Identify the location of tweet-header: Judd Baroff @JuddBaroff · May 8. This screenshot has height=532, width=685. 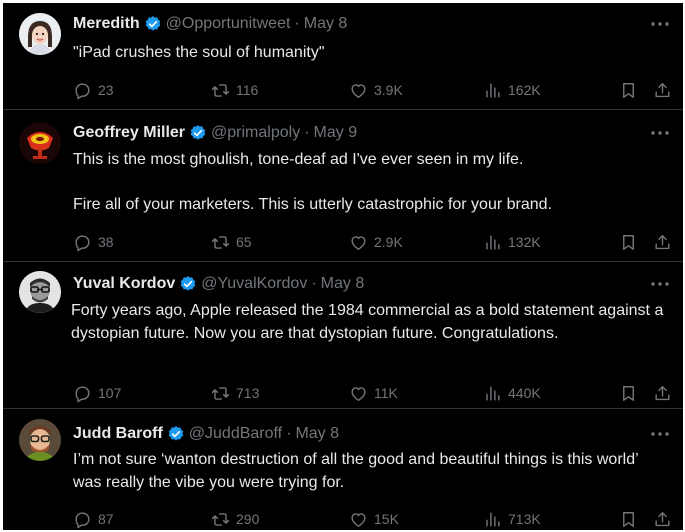
(206, 434).